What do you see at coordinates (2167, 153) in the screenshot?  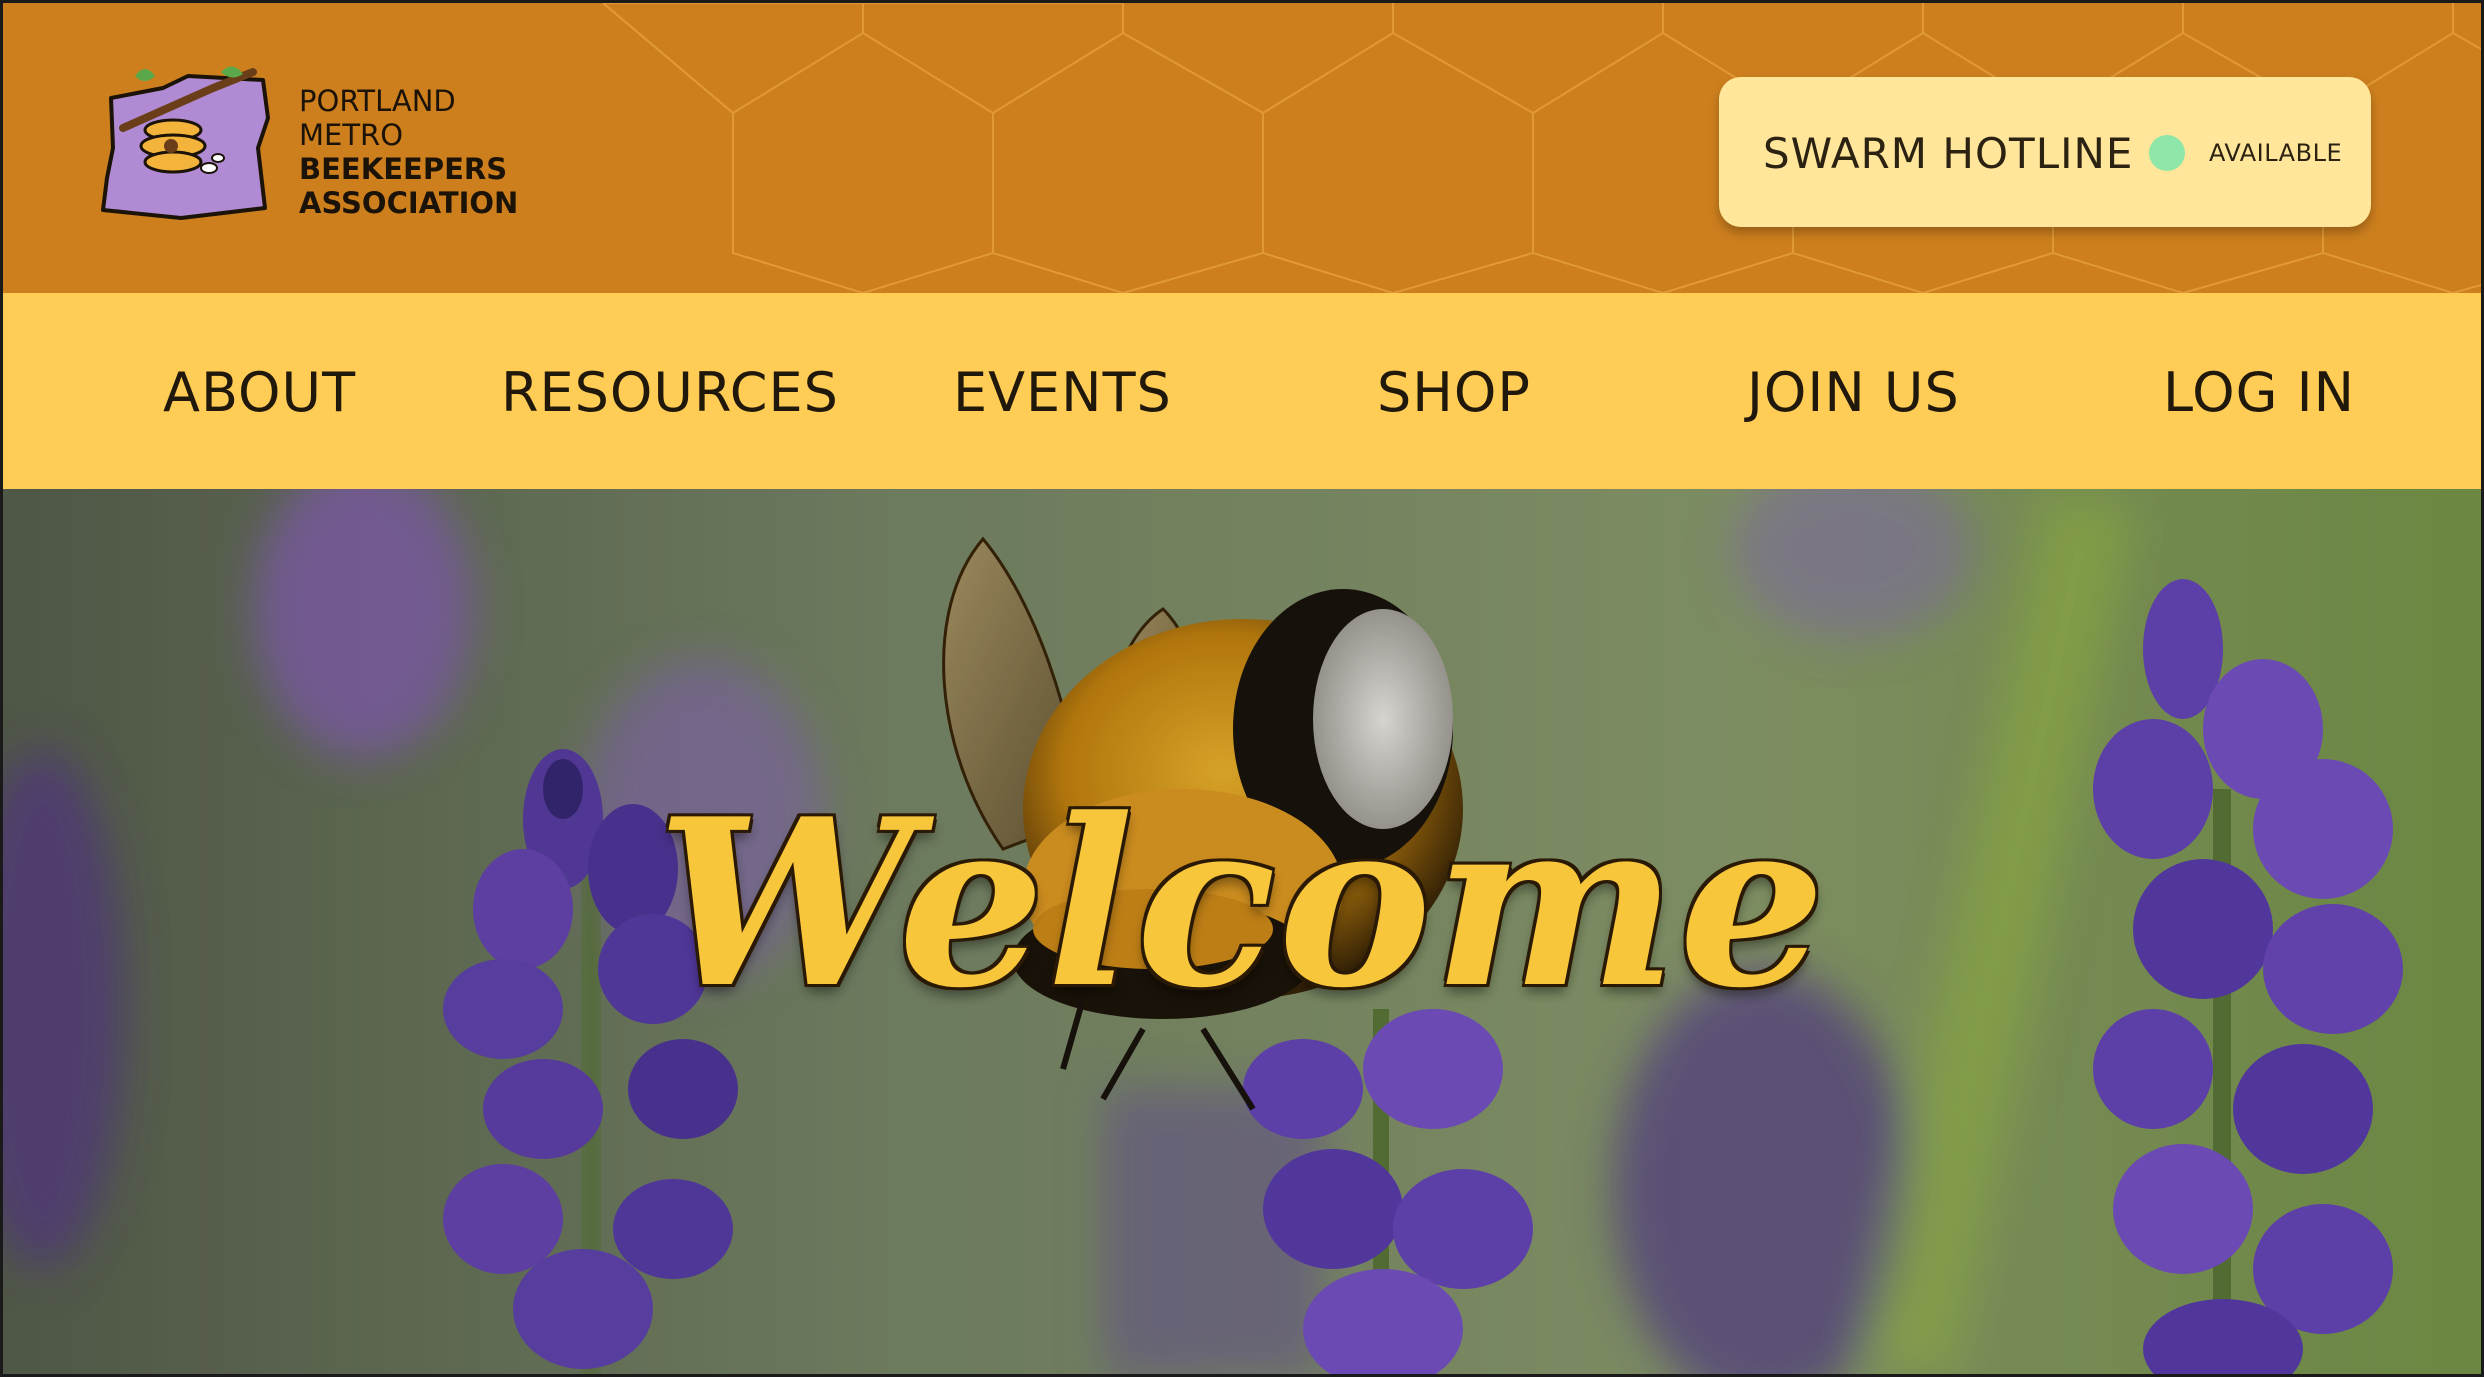 I see `status-dot-icon` at bounding box center [2167, 153].